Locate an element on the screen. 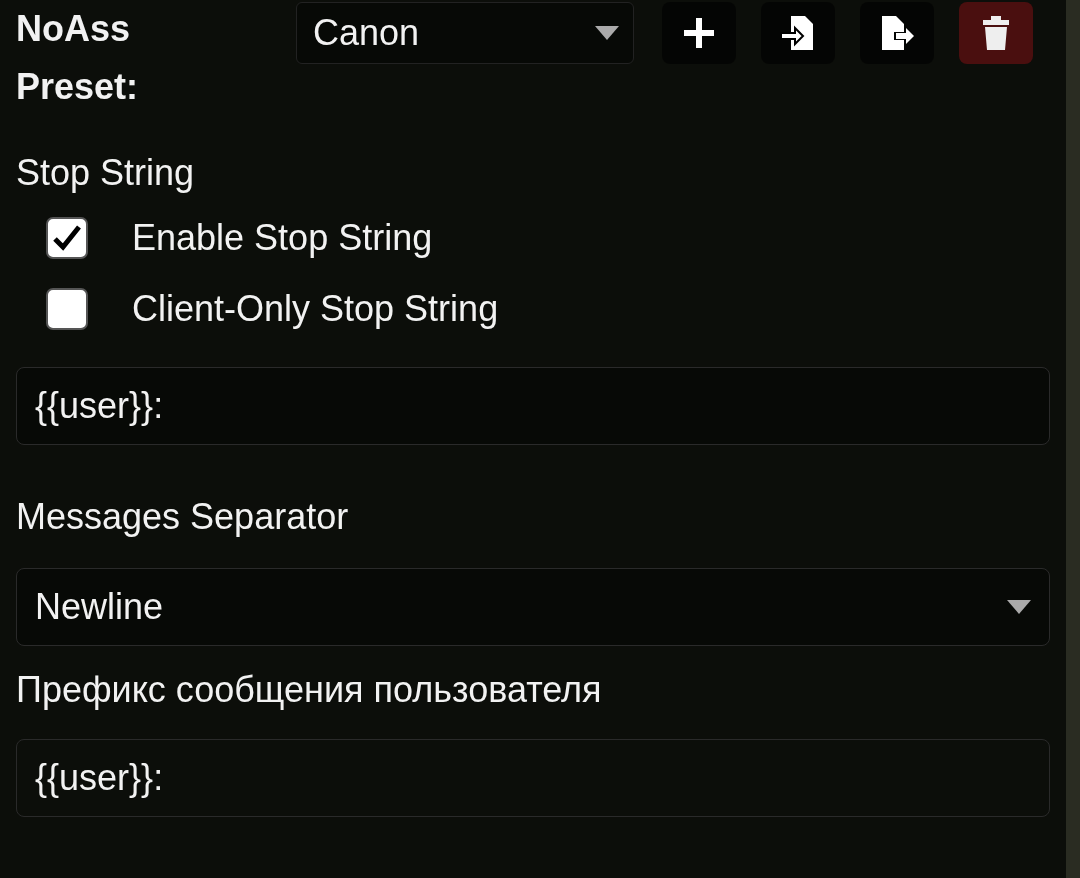 The image size is (1080, 878). separator-select: Newline is located at coordinates (533, 606).